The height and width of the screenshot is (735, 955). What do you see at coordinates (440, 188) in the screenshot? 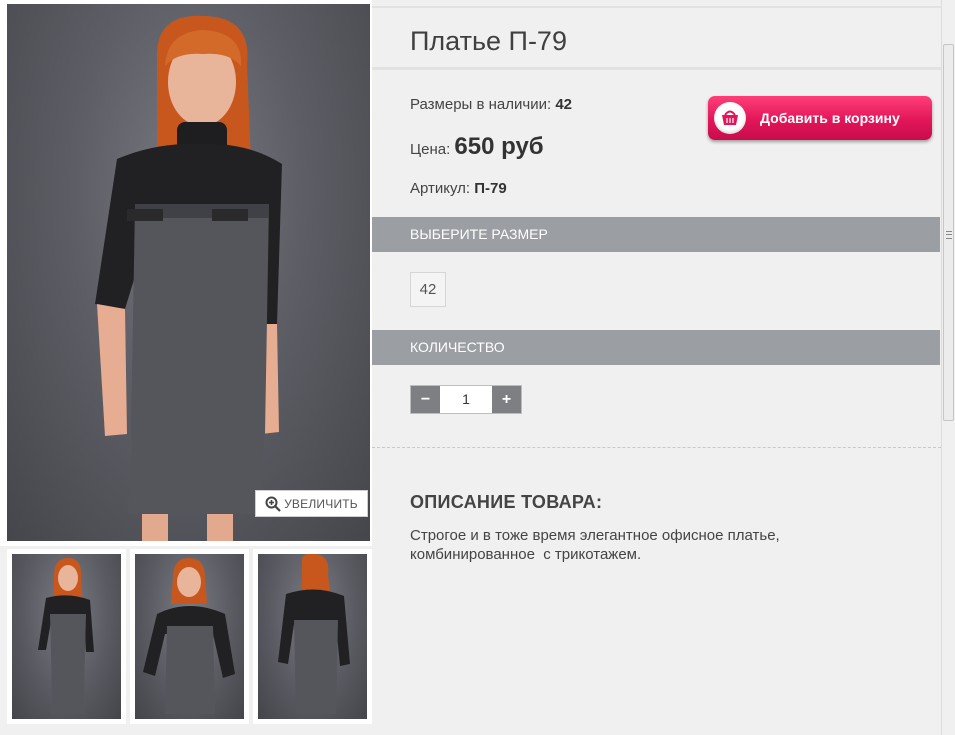
I see `article-label: Артикул:` at bounding box center [440, 188].